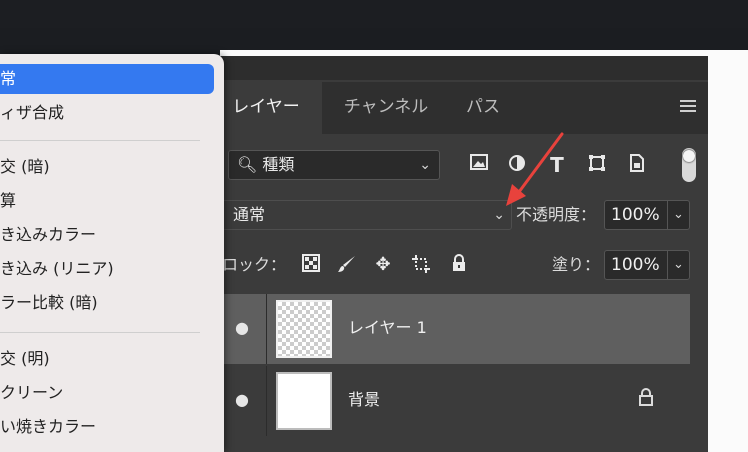 The width and height of the screenshot is (748, 452). Describe the element at coordinates (455, 329) in the screenshot. I see `layer-row-layer-1: ● レイヤー 1` at that location.